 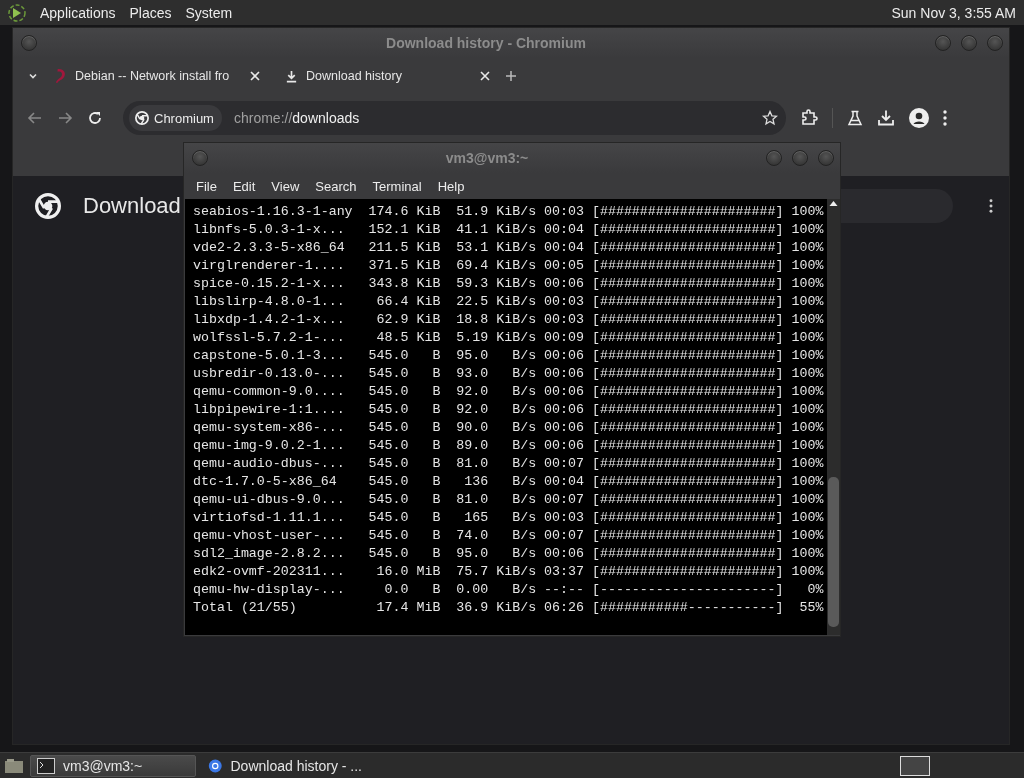 I want to click on page-heading: Download, so click(x=132, y=206).